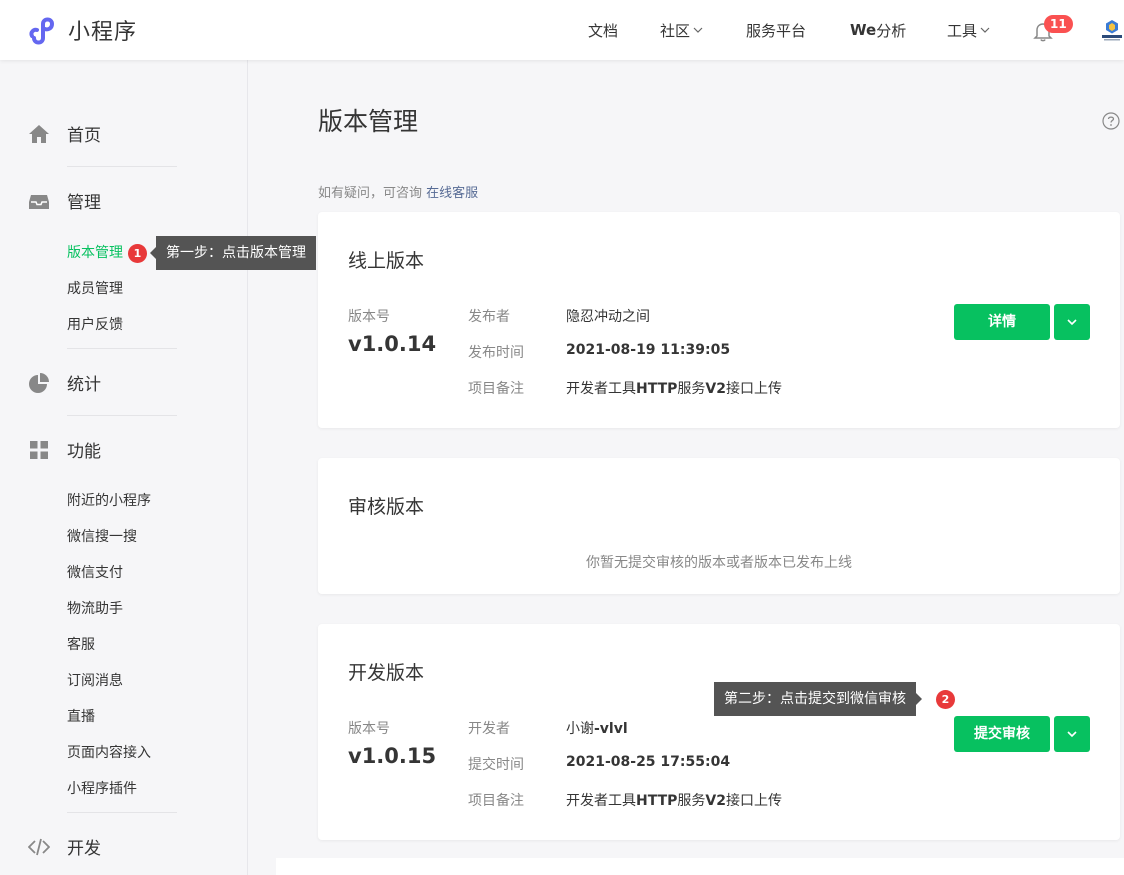 The height and width of the screenshot is (875, 1124). Describe the element at coordinates (489, 729) in the screenshot. I see `developer-label: 开发者` at that location.